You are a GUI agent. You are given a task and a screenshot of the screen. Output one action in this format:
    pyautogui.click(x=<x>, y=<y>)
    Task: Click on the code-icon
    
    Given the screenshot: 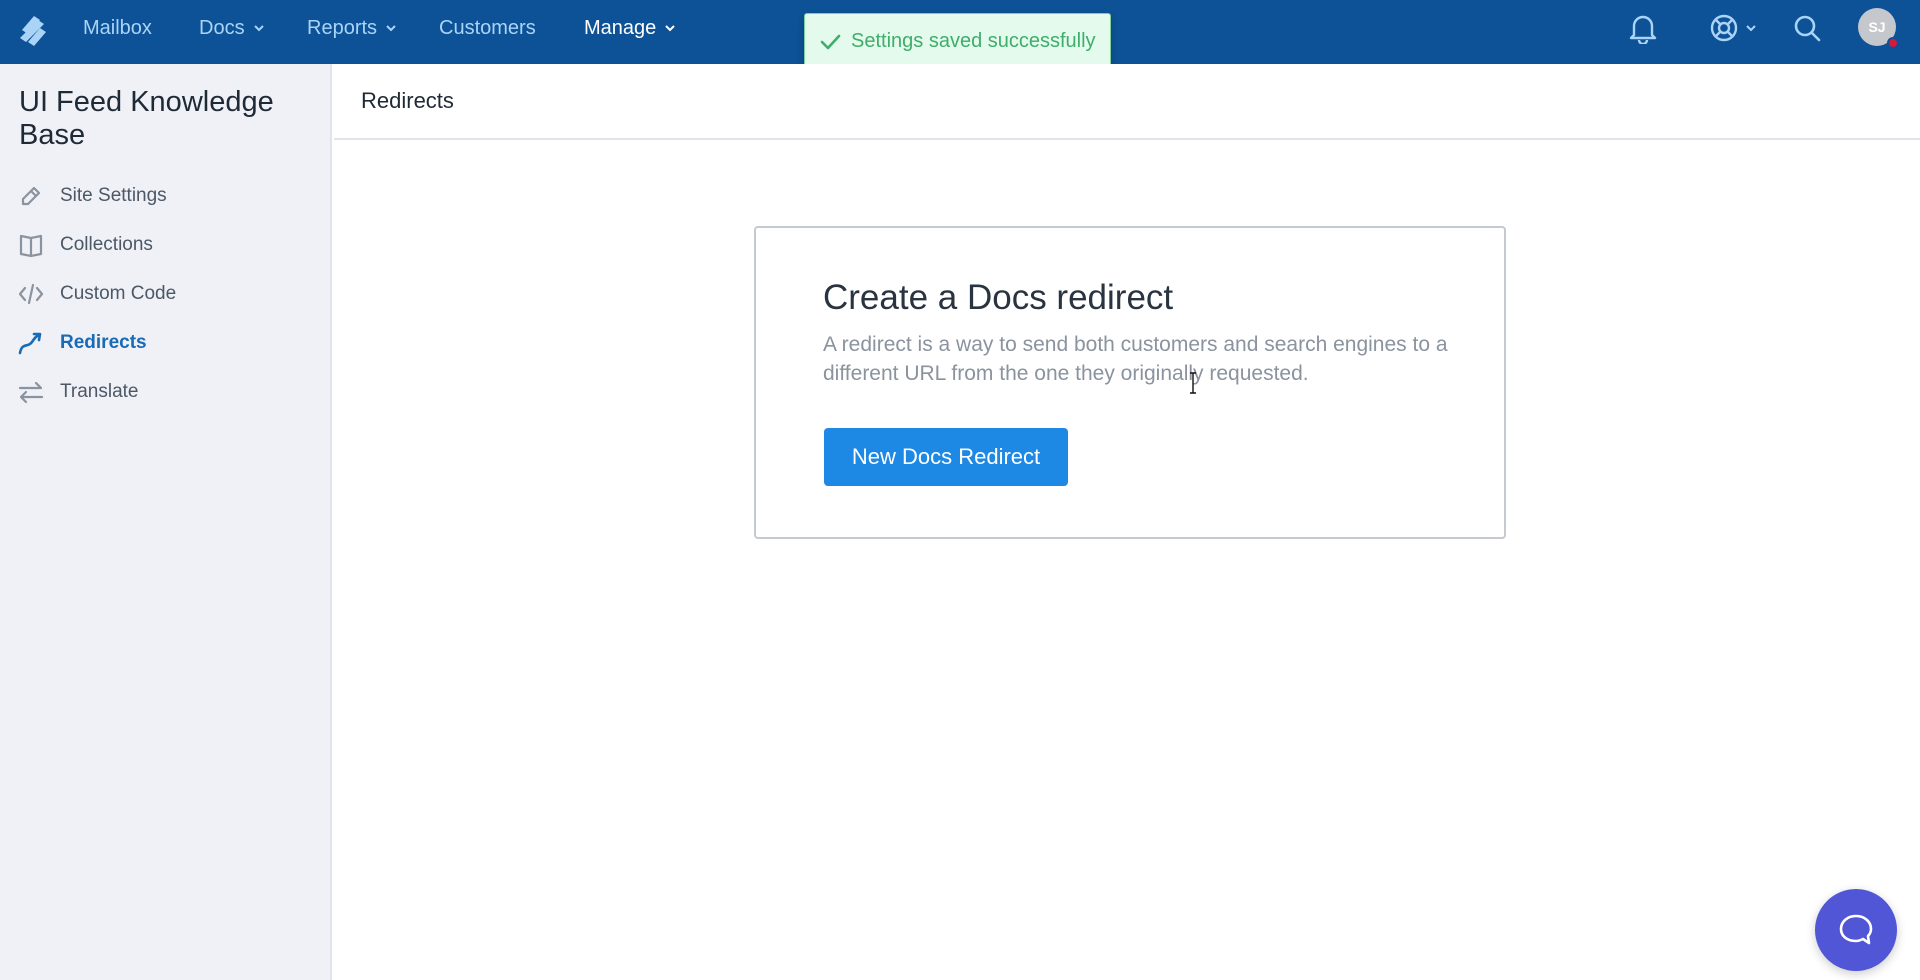 What is the action you would take?
    pyautogui.click(x=31, y=294)
    